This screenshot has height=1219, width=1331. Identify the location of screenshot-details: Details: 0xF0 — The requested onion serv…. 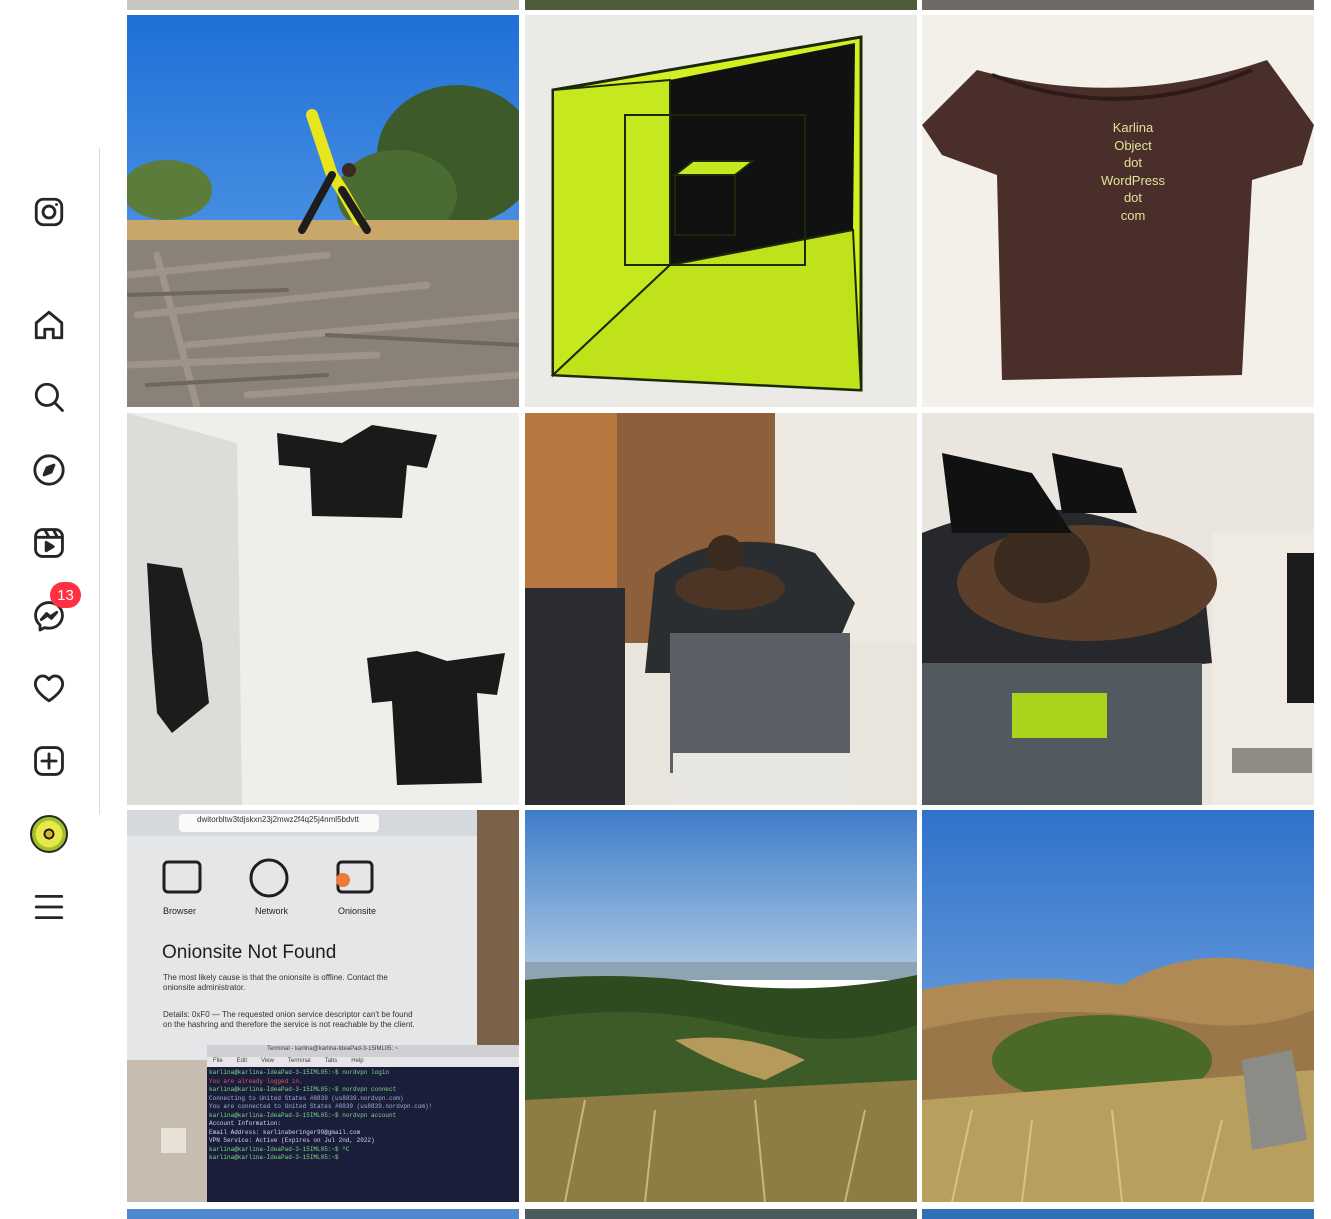
(289, 1019).